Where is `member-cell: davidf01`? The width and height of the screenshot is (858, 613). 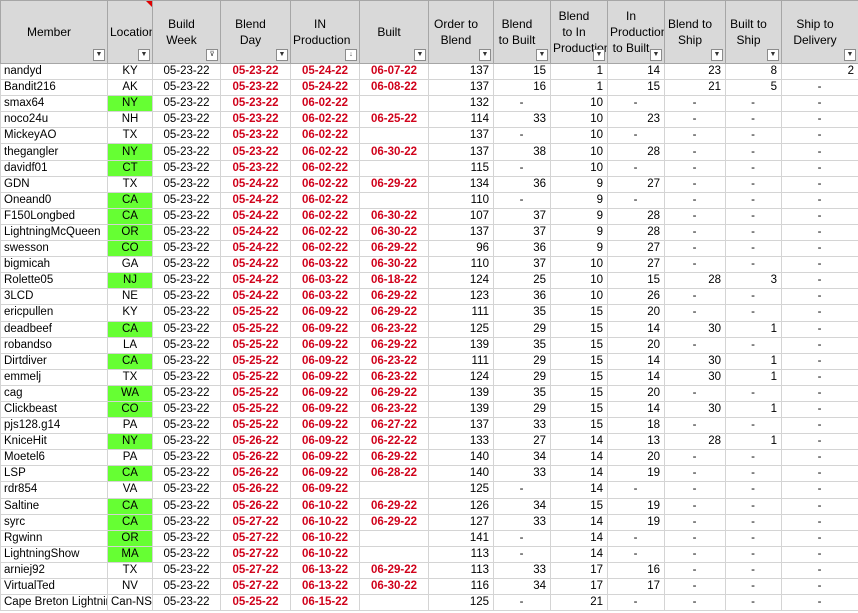
member-cell: davidf01 is located at coordinates (54, 168).